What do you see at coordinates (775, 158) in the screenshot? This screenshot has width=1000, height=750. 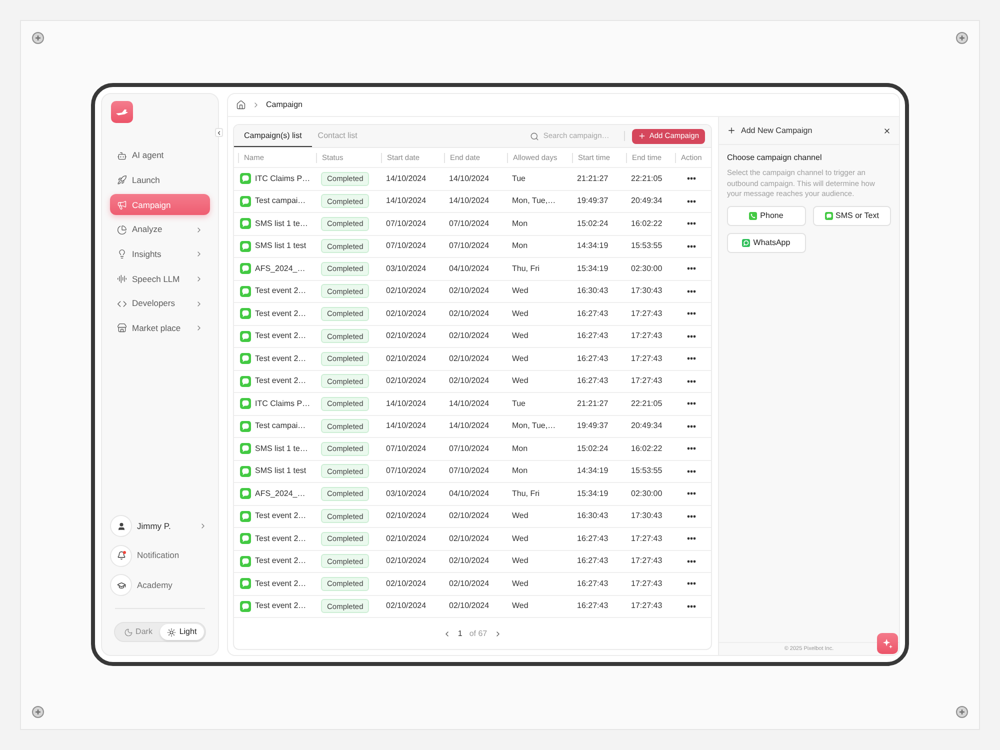 I see `section-heading: Choose campaign channel` at bounding box center [775, 158].